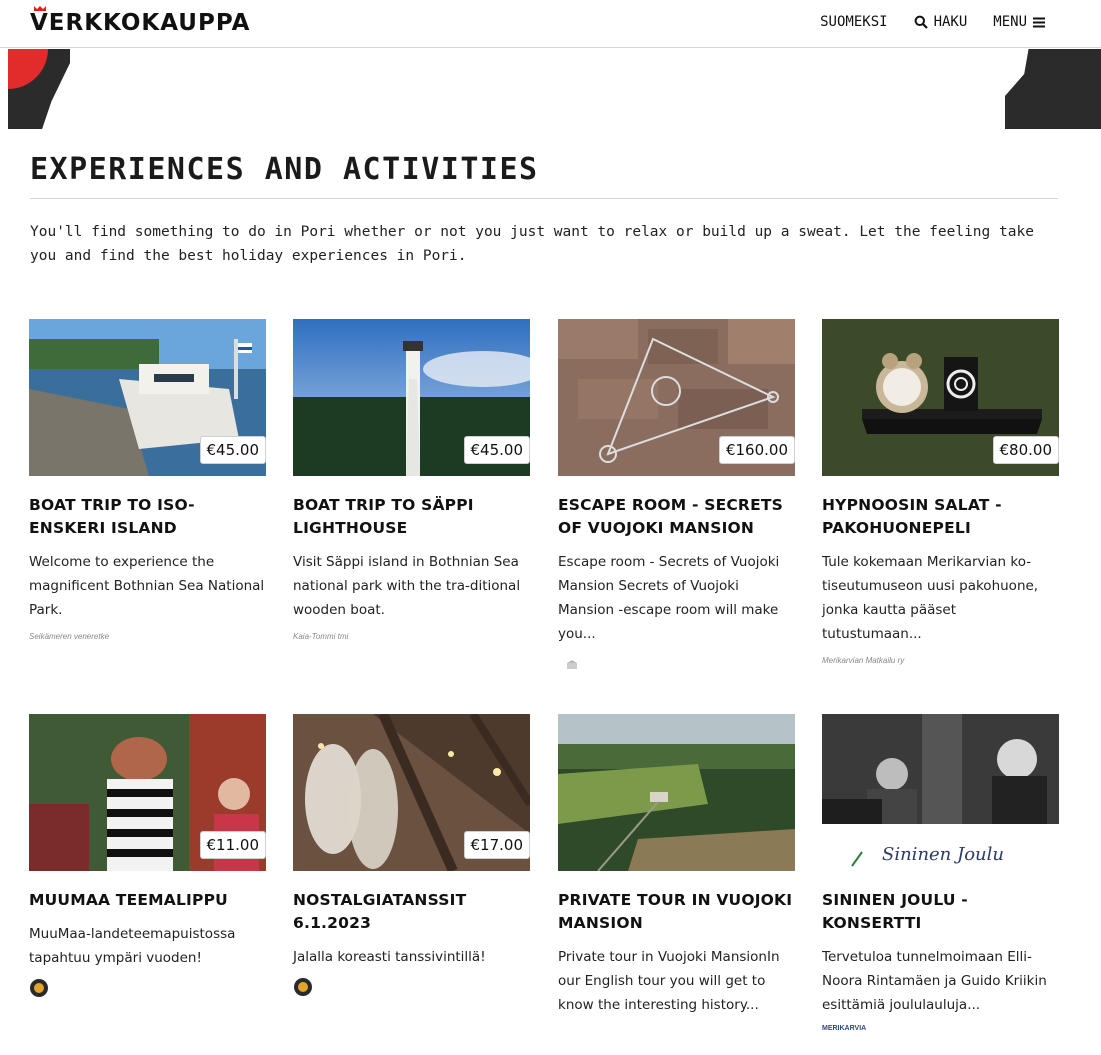 Image resolution: width=1101 pixels, height=1055 pixels. What do you see at coordinates (1053, 89) in the screenshot?
I see `hero-decoration-right` at bounding box center [1053, 89].